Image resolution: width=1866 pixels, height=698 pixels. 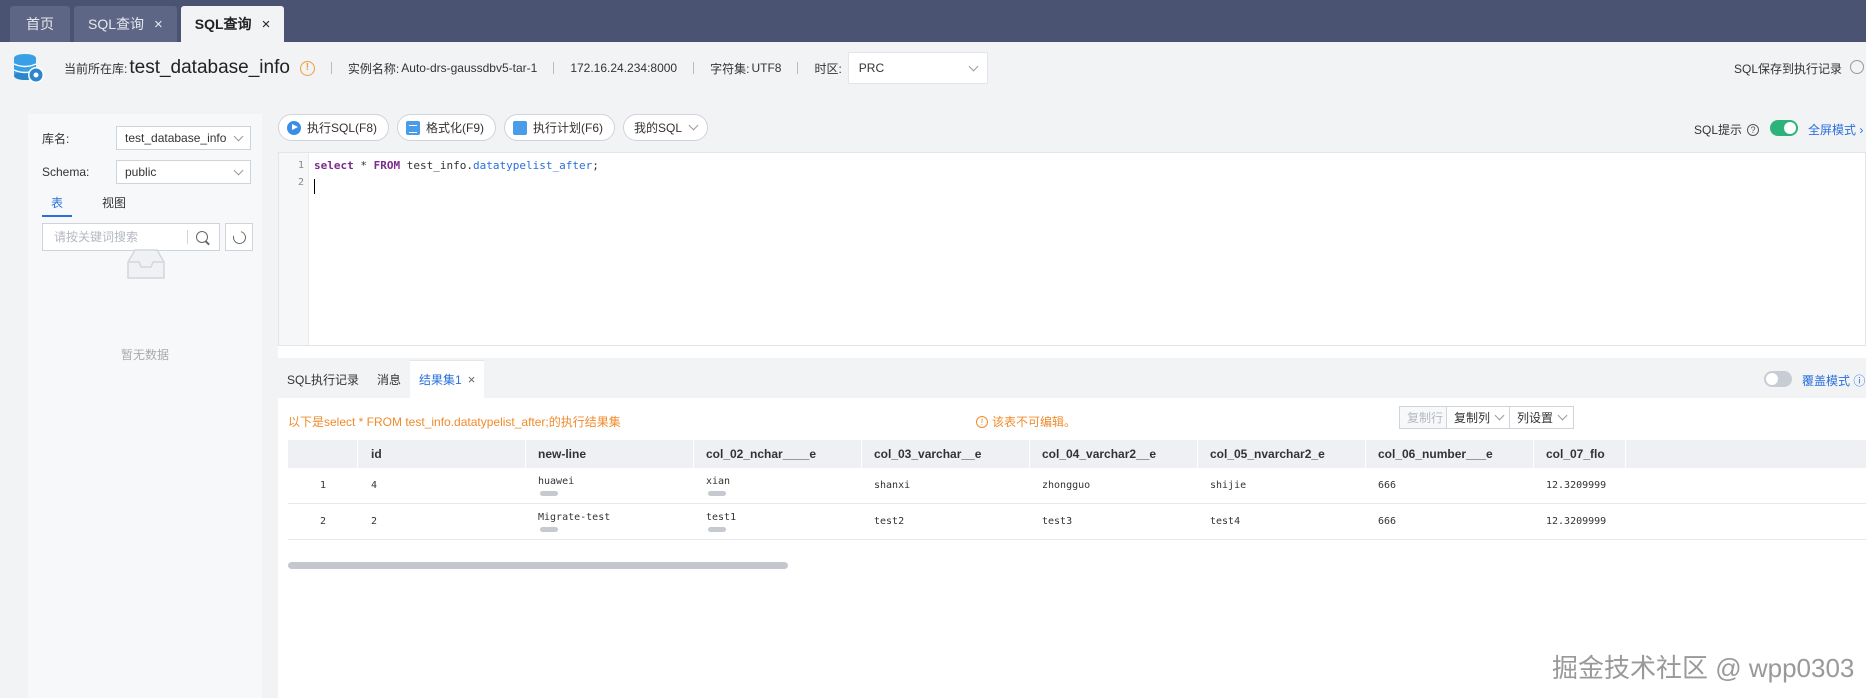 I want to click on horizontal-scrollbar, so click(x=538, y=565).